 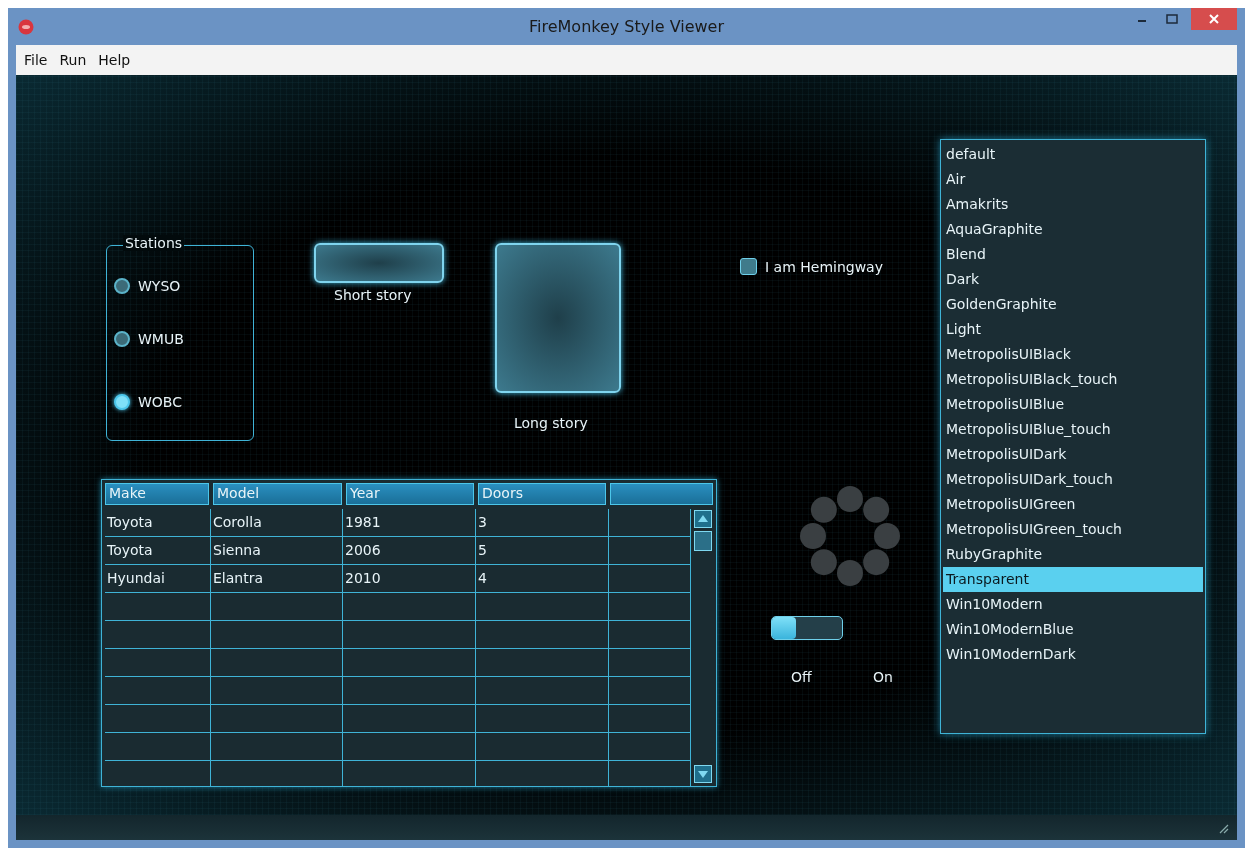 I want to click on app-icon, so click(x=26, y=26).